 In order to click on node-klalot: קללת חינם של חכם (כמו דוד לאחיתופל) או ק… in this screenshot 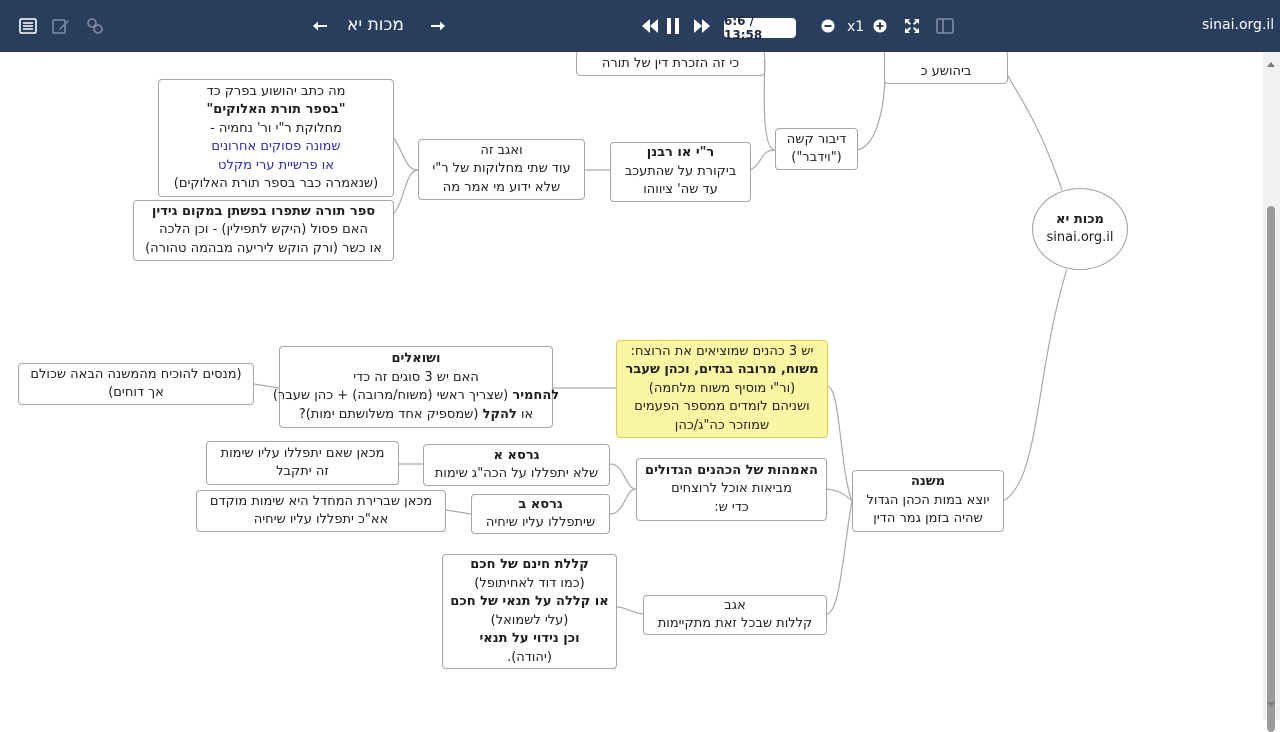, I will do `click(529, 611)`.